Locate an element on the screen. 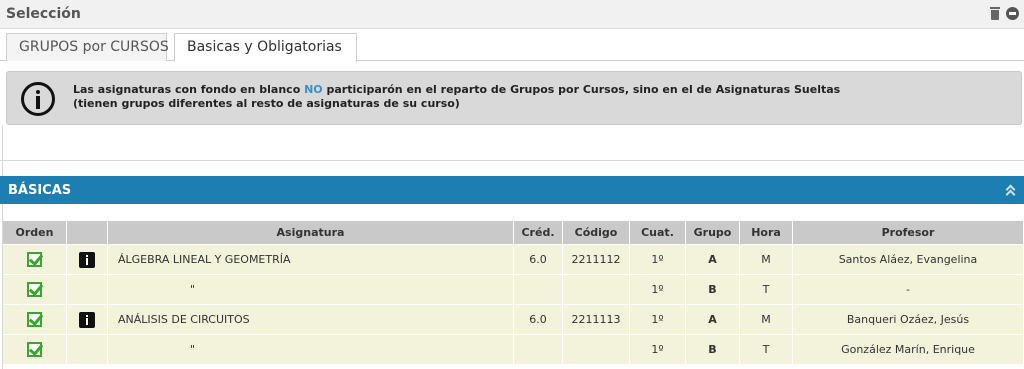 This screenshot has height=369, width=1024. minimize-icon is located at coordinates (1012, 13).